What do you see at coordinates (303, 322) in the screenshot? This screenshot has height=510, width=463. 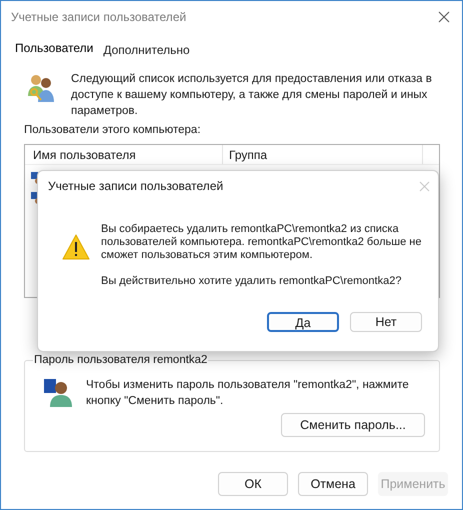 I see `dialog-button: Да` at bounding box center [303, 322].